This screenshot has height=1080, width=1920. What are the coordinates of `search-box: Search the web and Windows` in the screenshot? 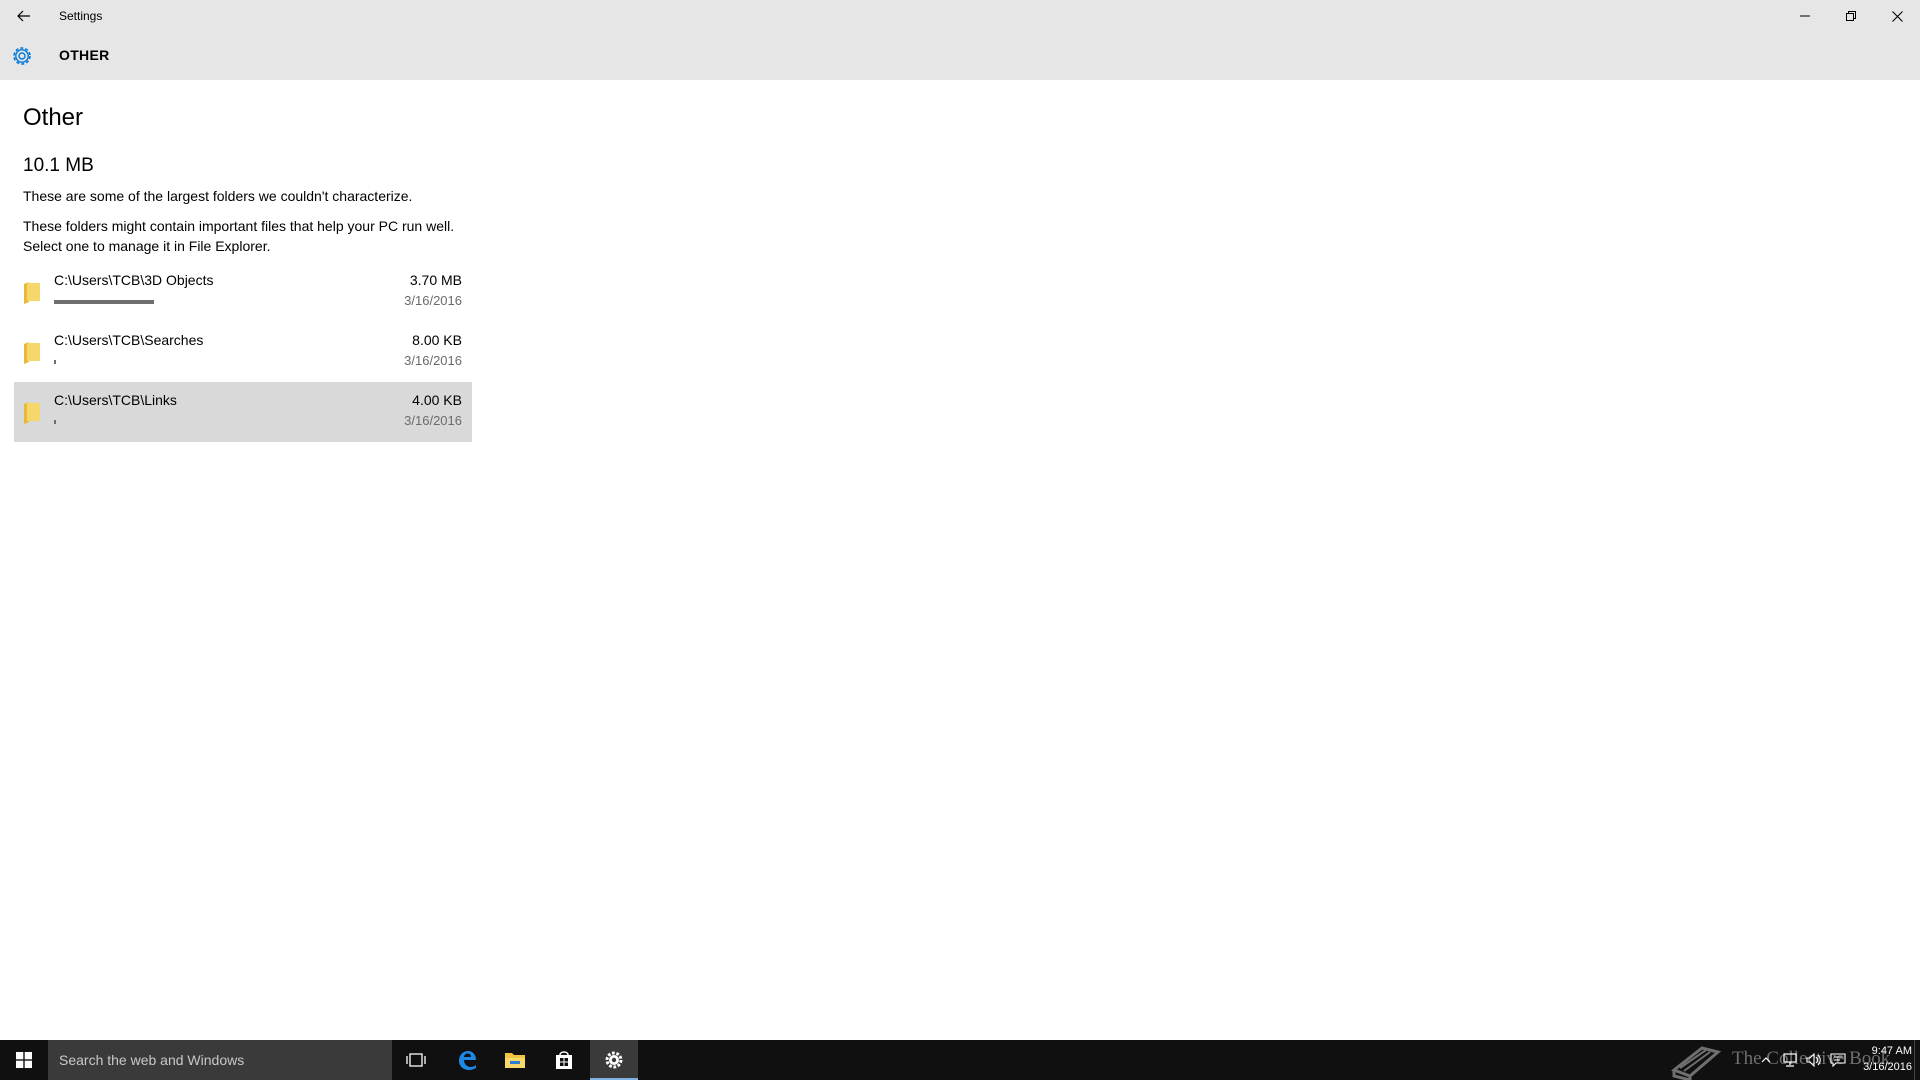 It's located at (220, 1060).